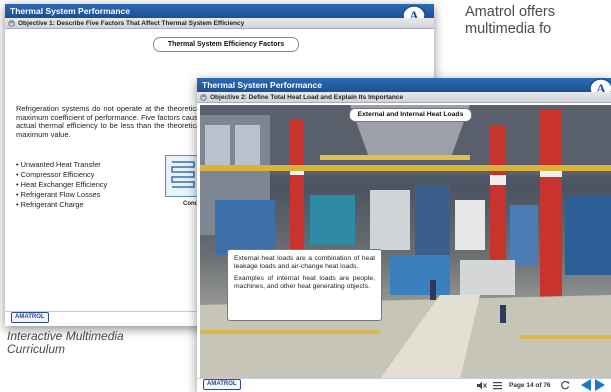  I want to click on list-item: Heat Exchanger Efficiency, so click(62, 185).